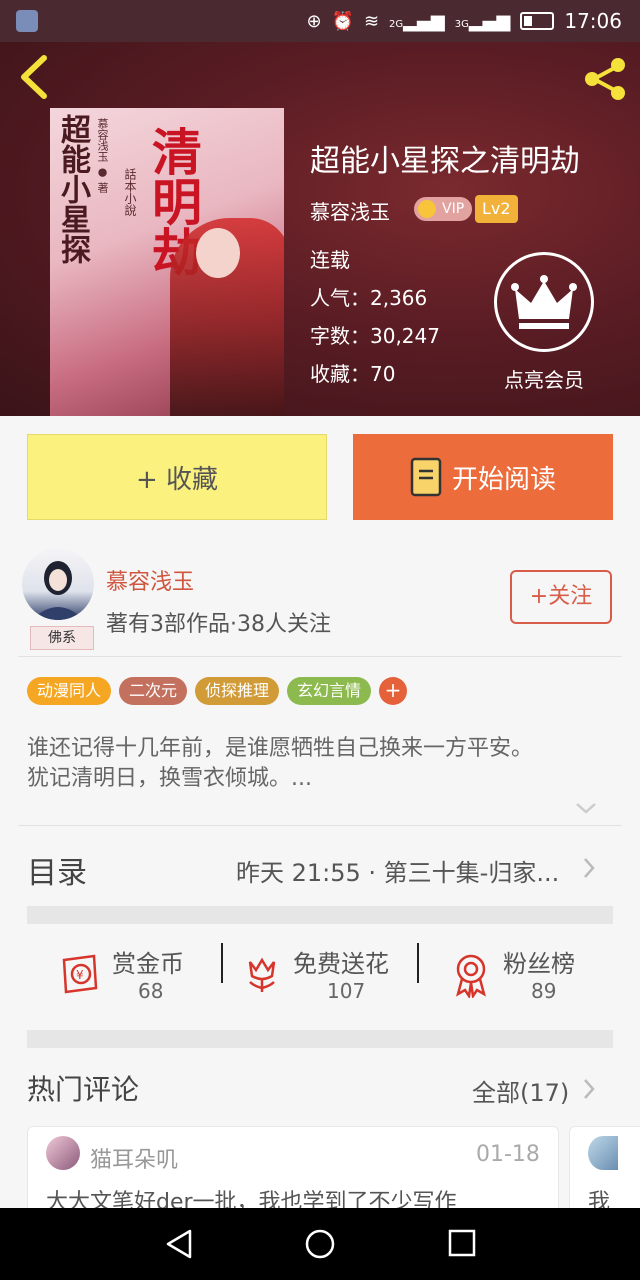 This screenshot has width=640, height=1280. I want to click on fan-ranking-stat: 粉丝榜 89, so click(539, 973).